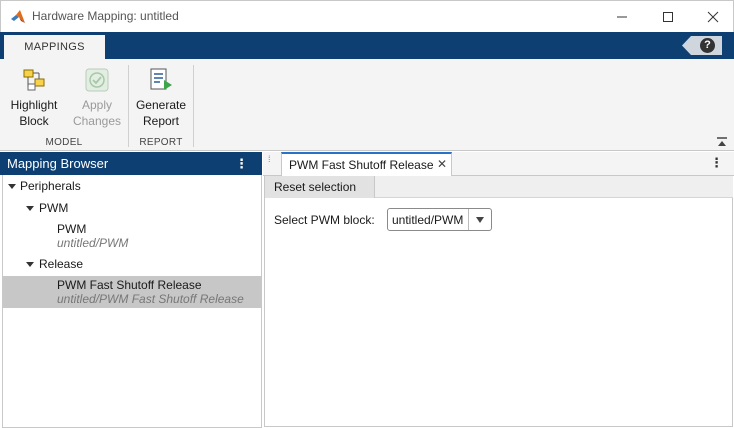 This screenshot has width=734, height=428. Describe the element at coordinates (131, 163) in the screenshot. I see `mapping-browser-header: Mapping Browser ⋮` at that location.